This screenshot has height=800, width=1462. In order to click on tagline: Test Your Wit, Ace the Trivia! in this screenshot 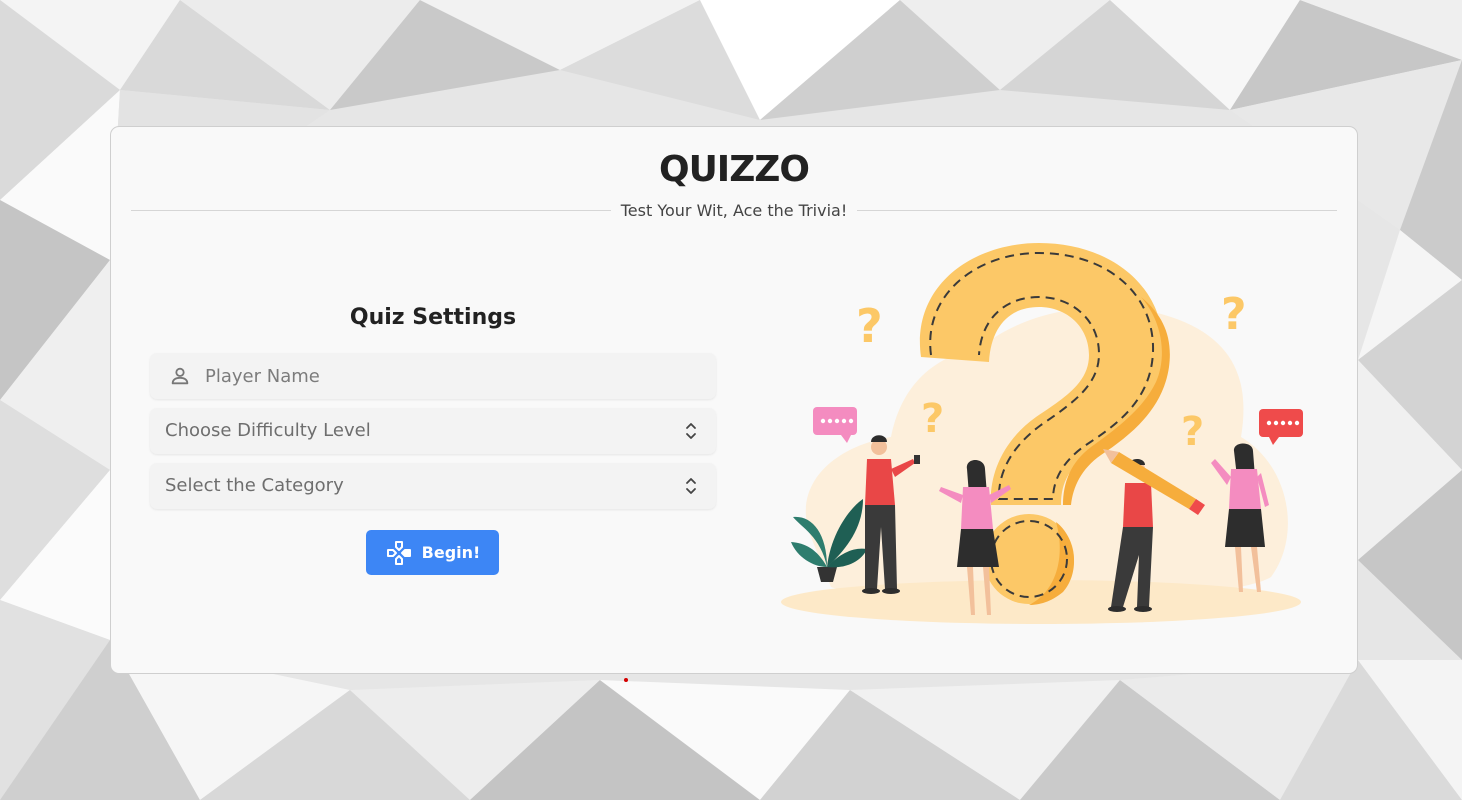, I will do `click(734, 210)`.